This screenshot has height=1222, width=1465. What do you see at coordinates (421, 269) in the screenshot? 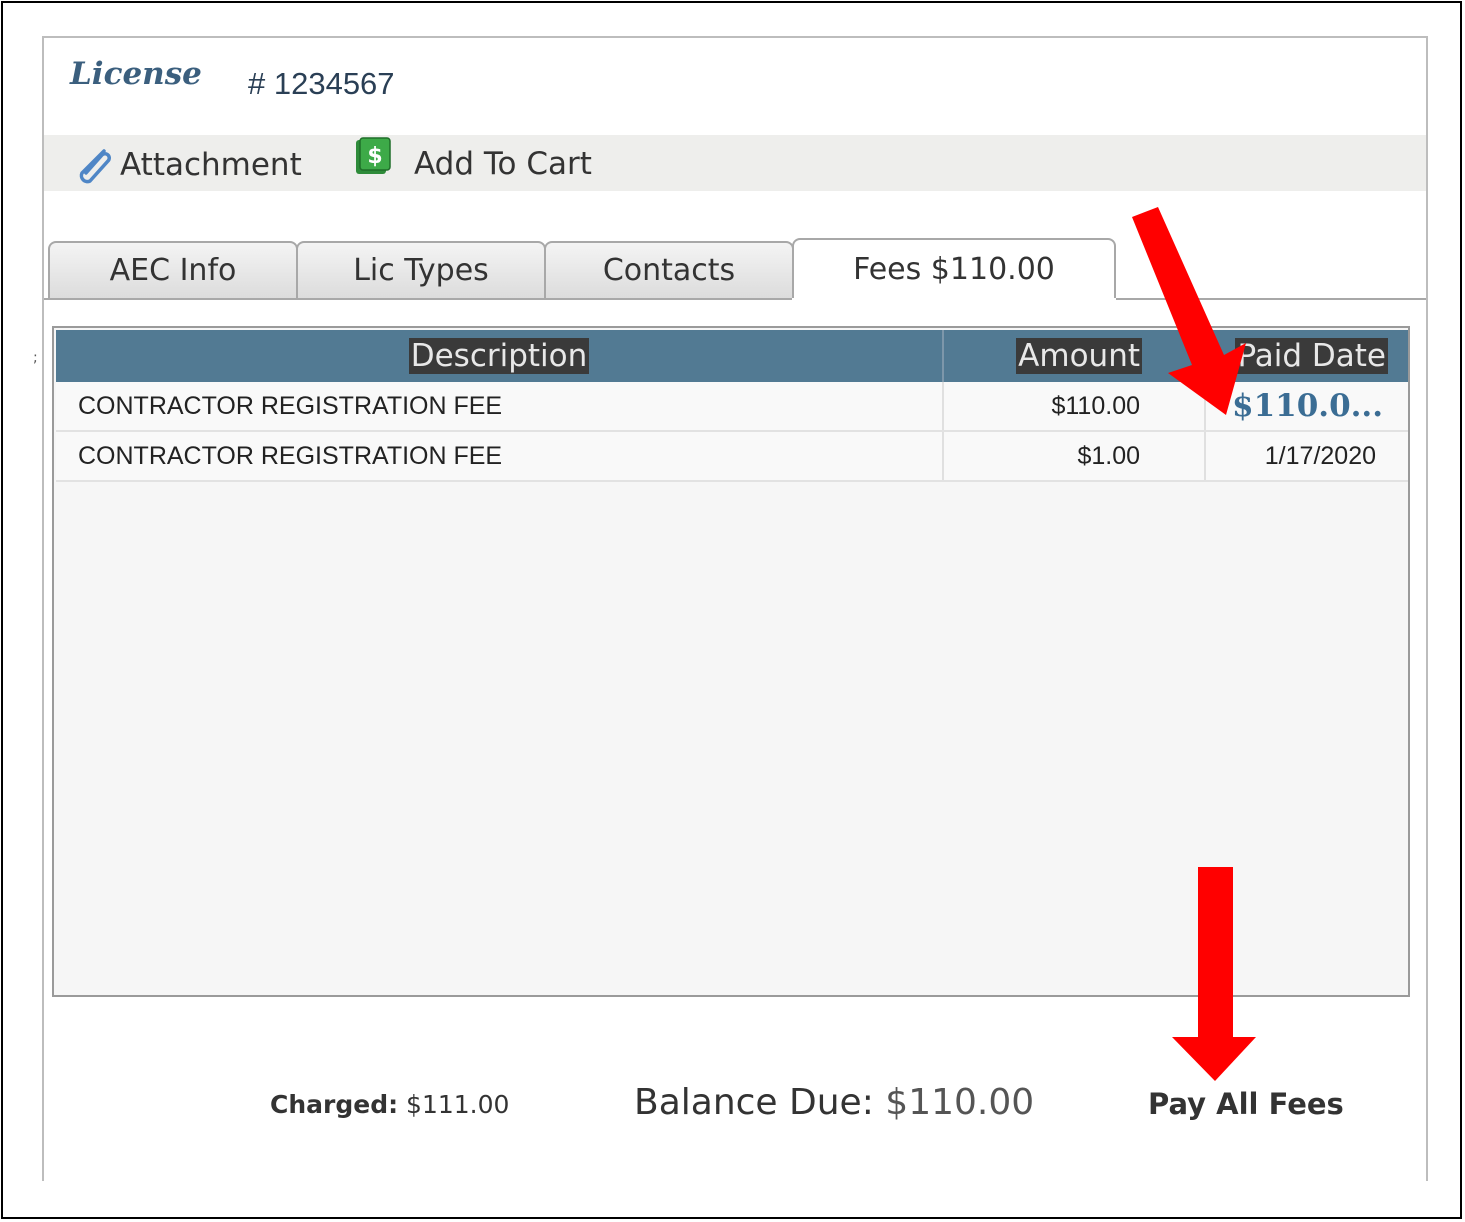
I see `tab-lic-types: Lic Types` at bounding box center [421, 269].